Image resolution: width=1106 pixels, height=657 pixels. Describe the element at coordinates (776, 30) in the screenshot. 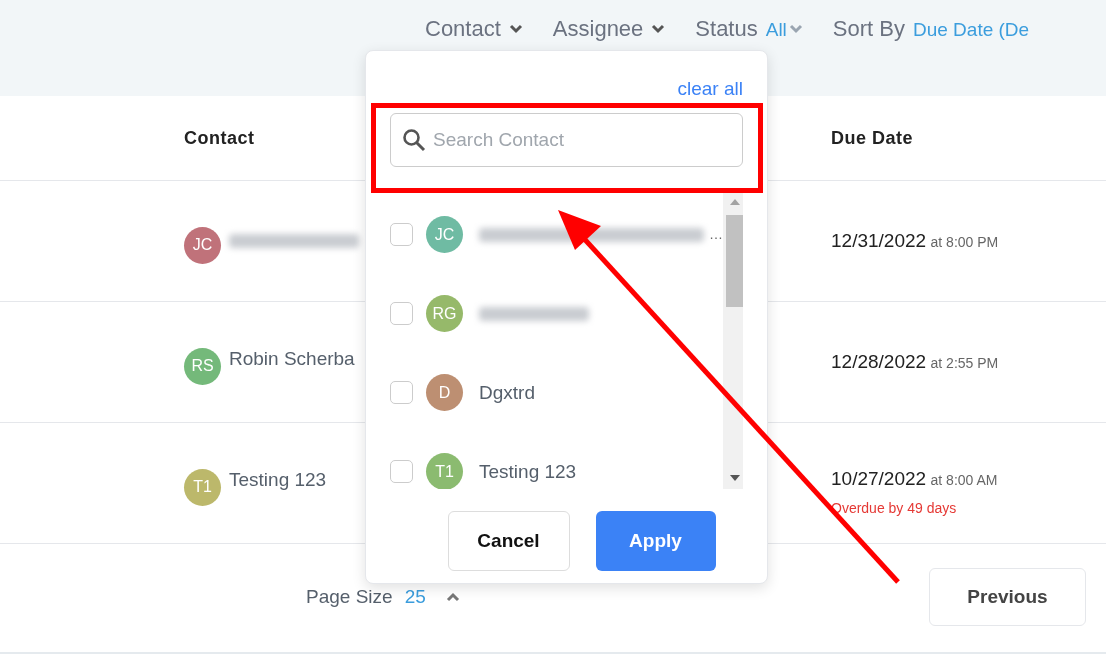

I see `filter-value: All` at that location.